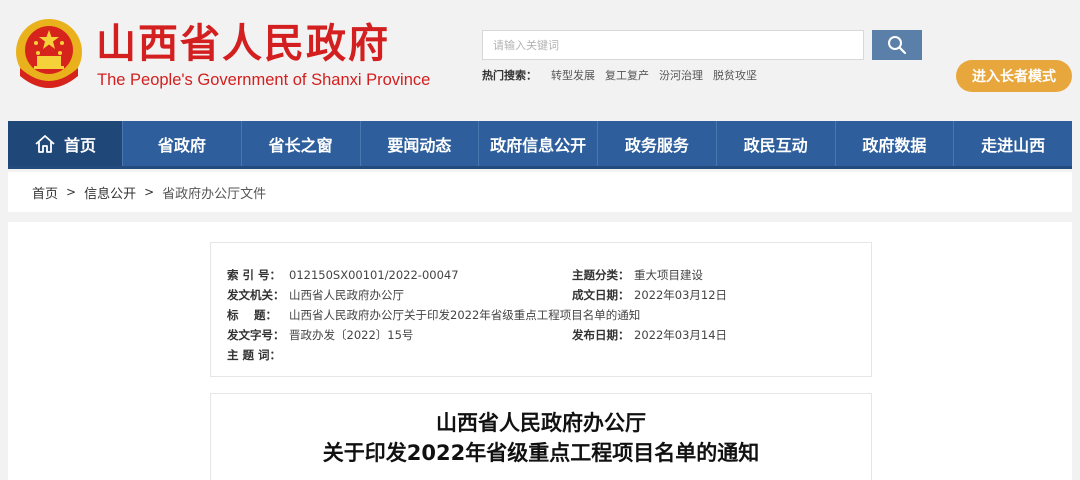  Describe the element at coordinates (540, 192) in the screenshot. I see `breadcrumb: 首页 > 信息公开 > 省政府办公厅文件` at that location.